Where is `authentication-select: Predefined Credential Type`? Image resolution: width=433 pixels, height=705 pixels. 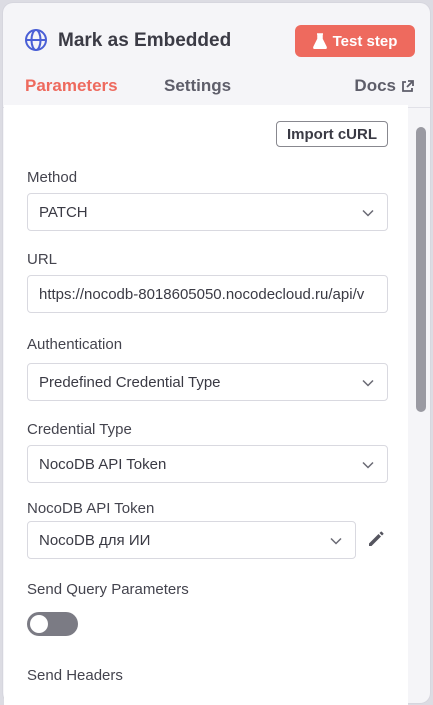 authentication-select: Predefined Credential Type is located at coordinates (207, 382).